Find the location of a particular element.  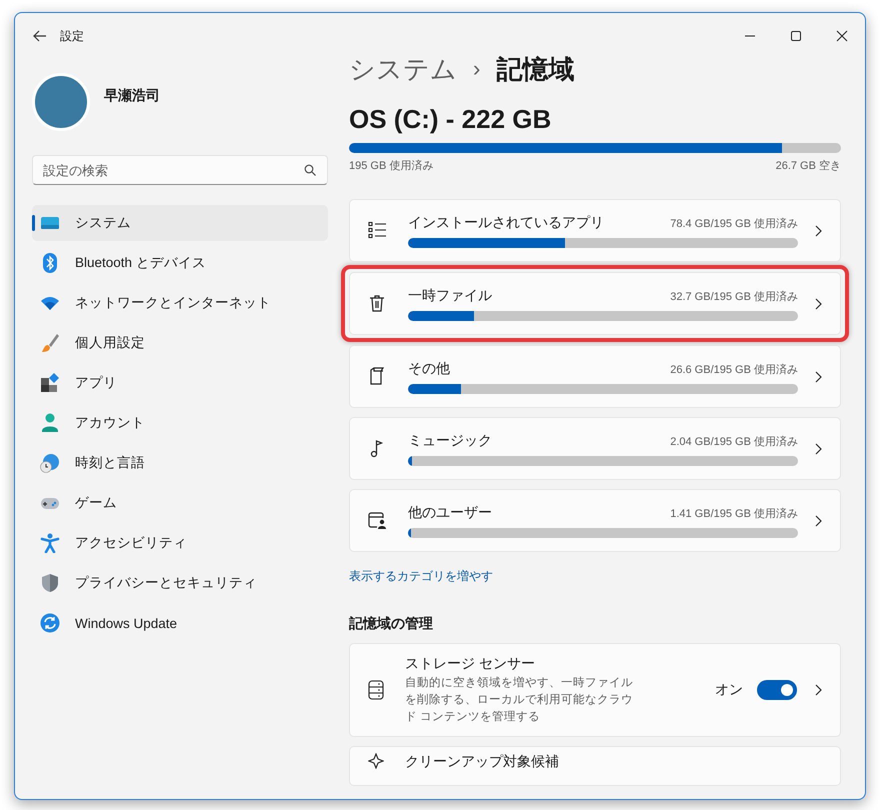

window-title: 設定 is located at coordinates (72, 36).